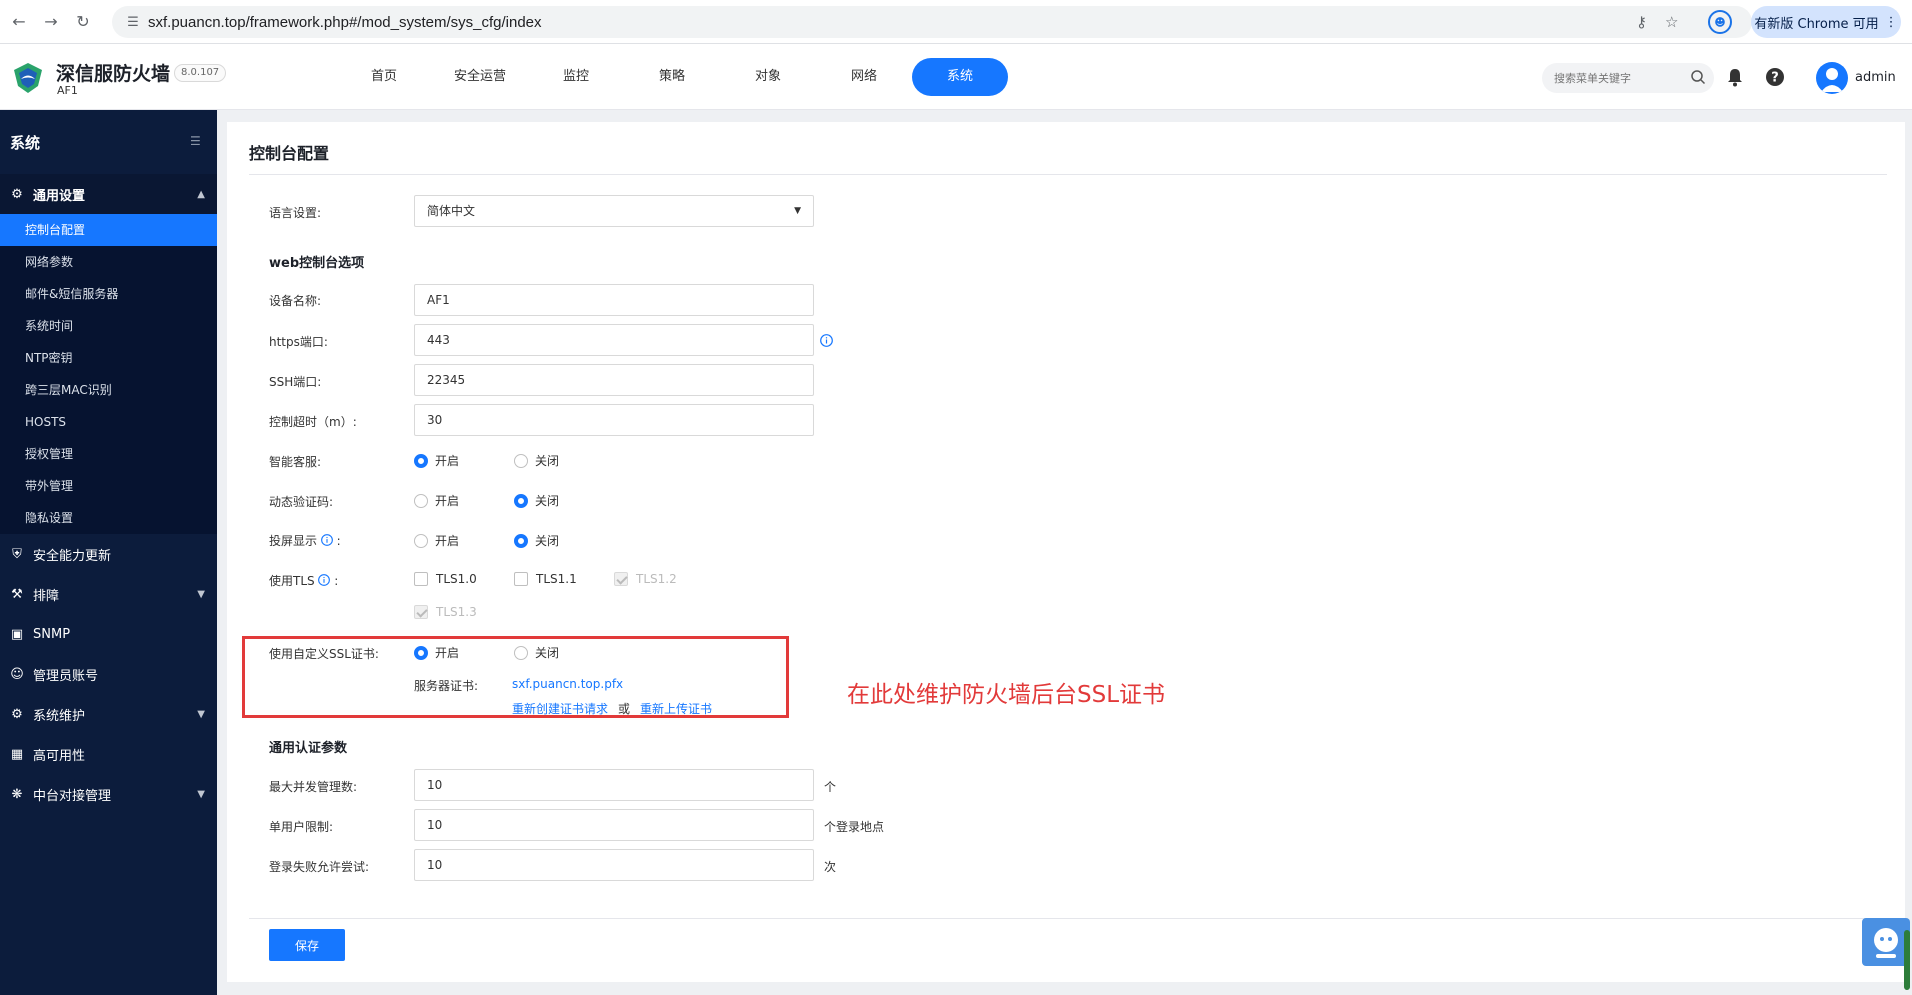 This screenshot has height=995, width=1912. Describe the element at coordinates (672, 77) in the screenshot. I see `nav-policy: 策略` at that location.